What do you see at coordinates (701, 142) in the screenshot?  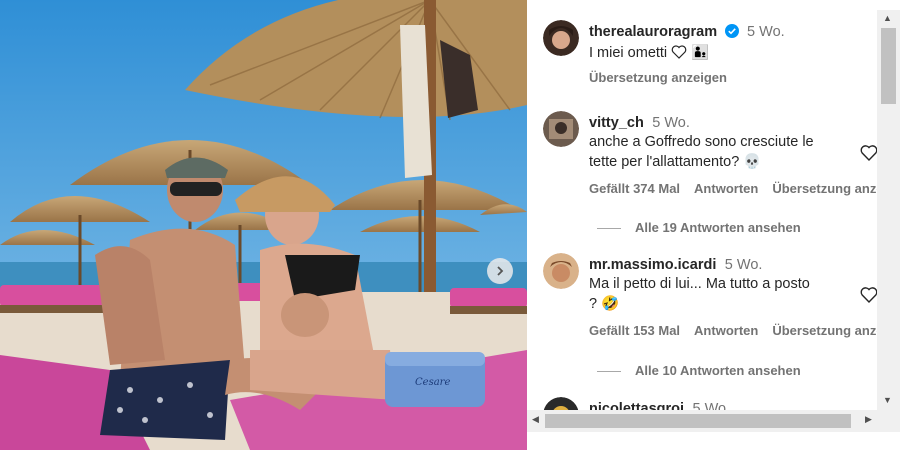 I see `comment-text-line: anche a Goffredo sono cresciute le` at bounding box center [701, 142].